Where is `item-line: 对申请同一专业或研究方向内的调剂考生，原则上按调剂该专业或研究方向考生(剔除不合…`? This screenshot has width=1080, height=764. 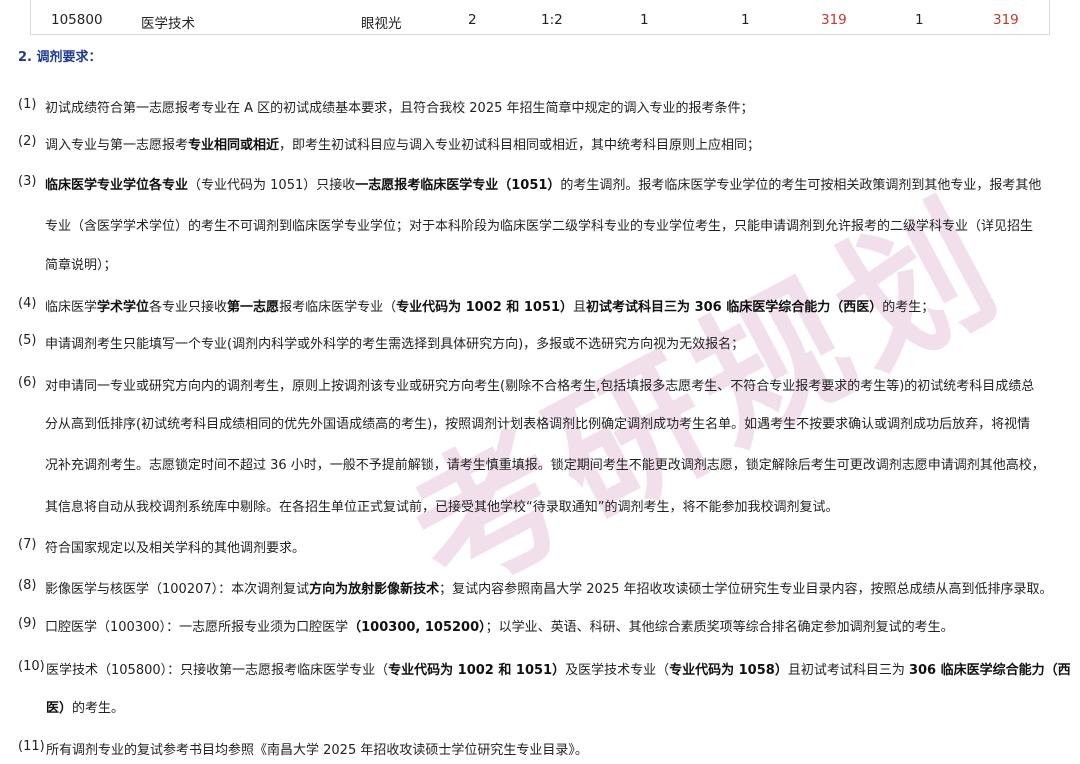
item-line: 对申请同一专业或研究方向内的调剂考生，原则上按调剂该专业或研究方向考生(剔除不合… is located at coordinates (539, 384).